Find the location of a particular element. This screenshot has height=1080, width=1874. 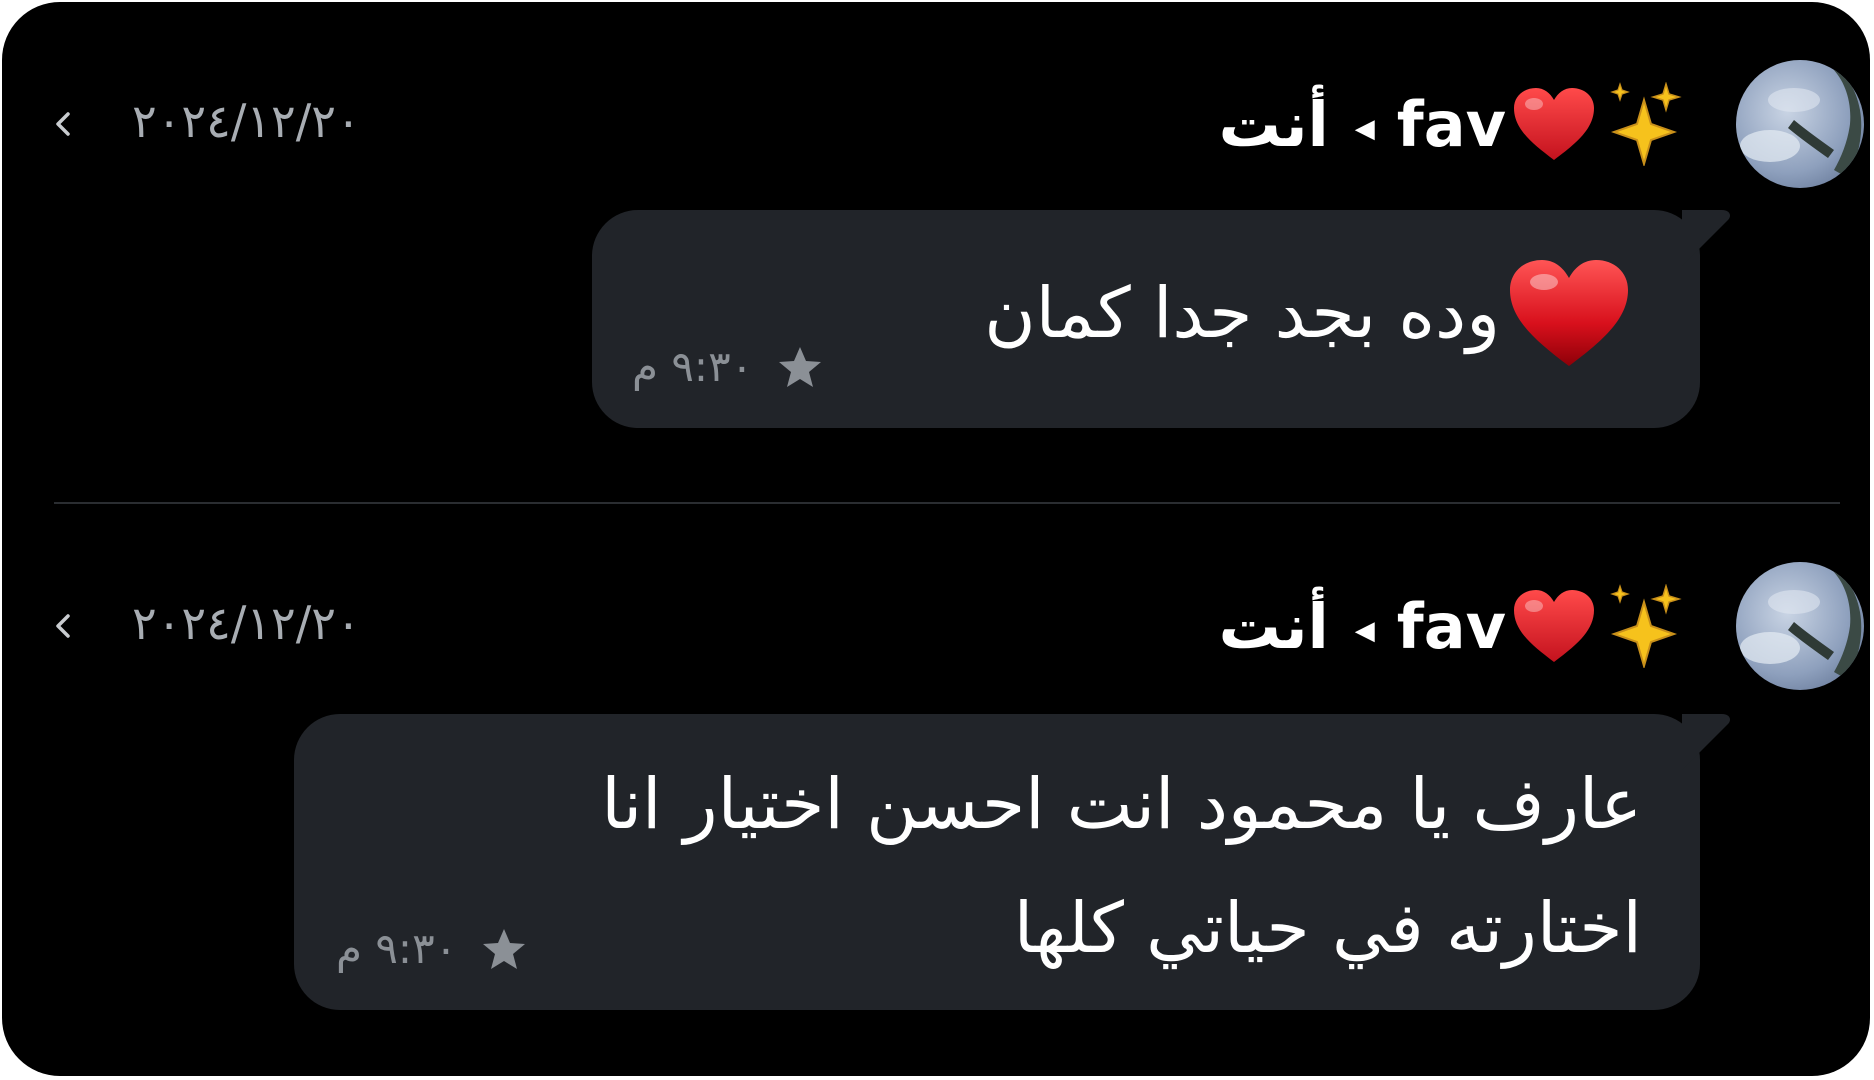

message-body: وده بجد جدا كمان is located at coordinates (1242, 313).